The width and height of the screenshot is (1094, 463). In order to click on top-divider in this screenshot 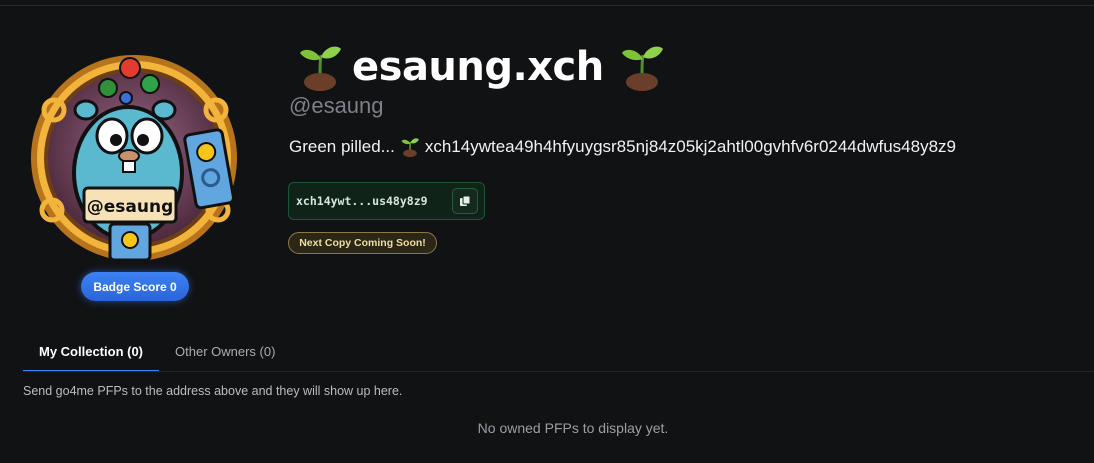, I will do `click(547, 5)`.